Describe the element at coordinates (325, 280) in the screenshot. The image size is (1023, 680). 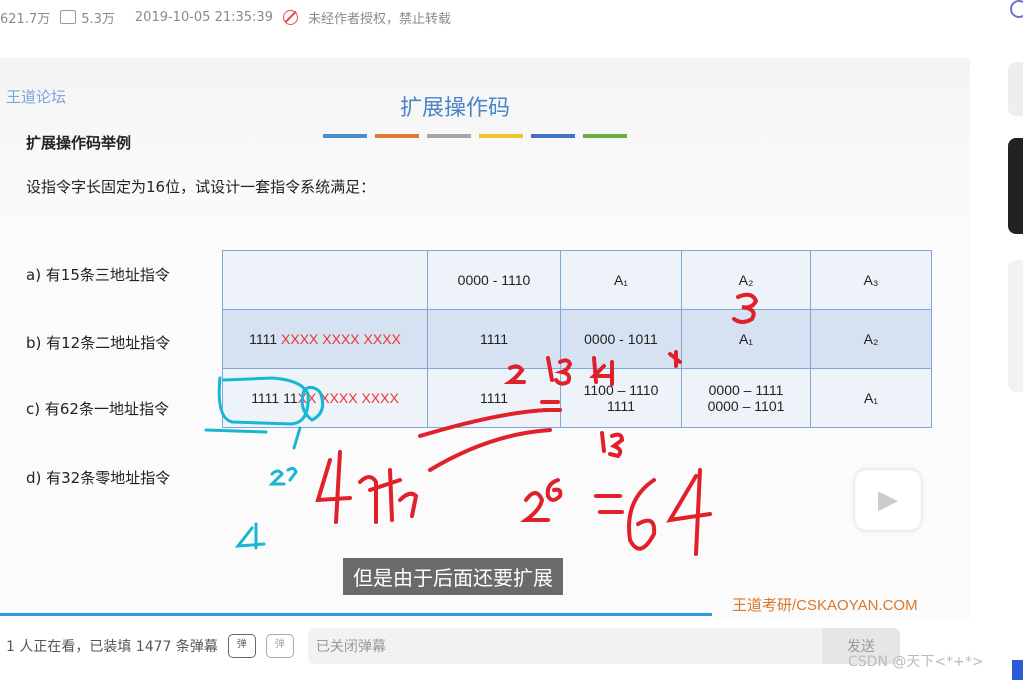
I see `table-cell` at that location.